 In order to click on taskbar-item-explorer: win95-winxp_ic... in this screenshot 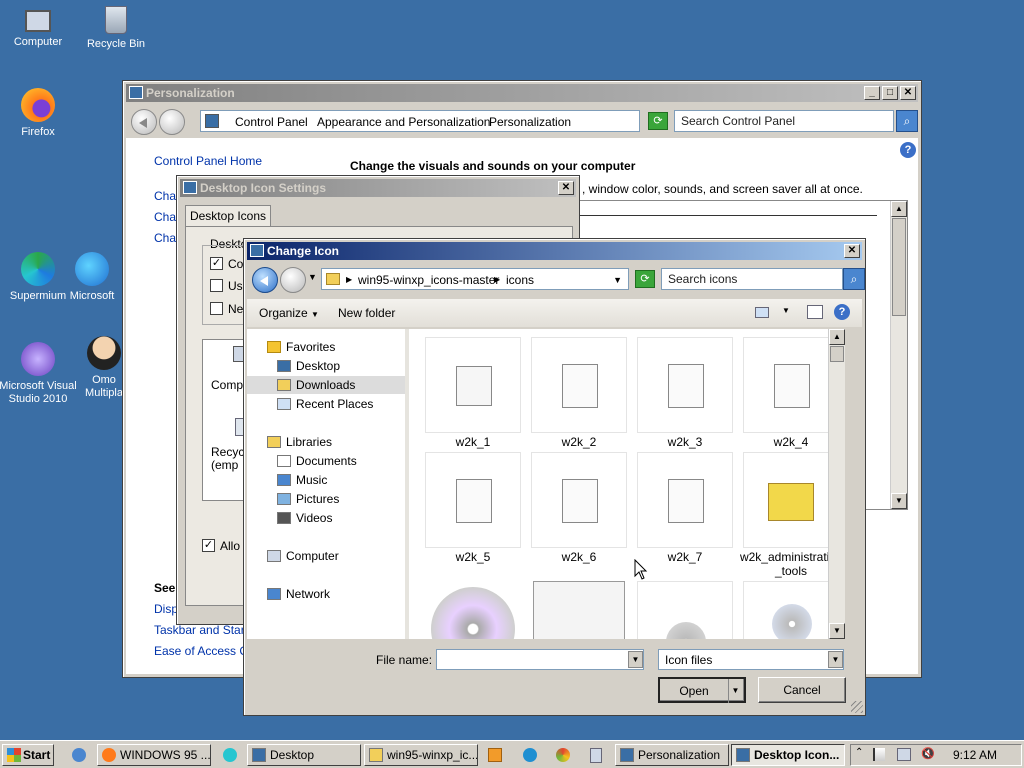, I will do `click(421, 755)`.